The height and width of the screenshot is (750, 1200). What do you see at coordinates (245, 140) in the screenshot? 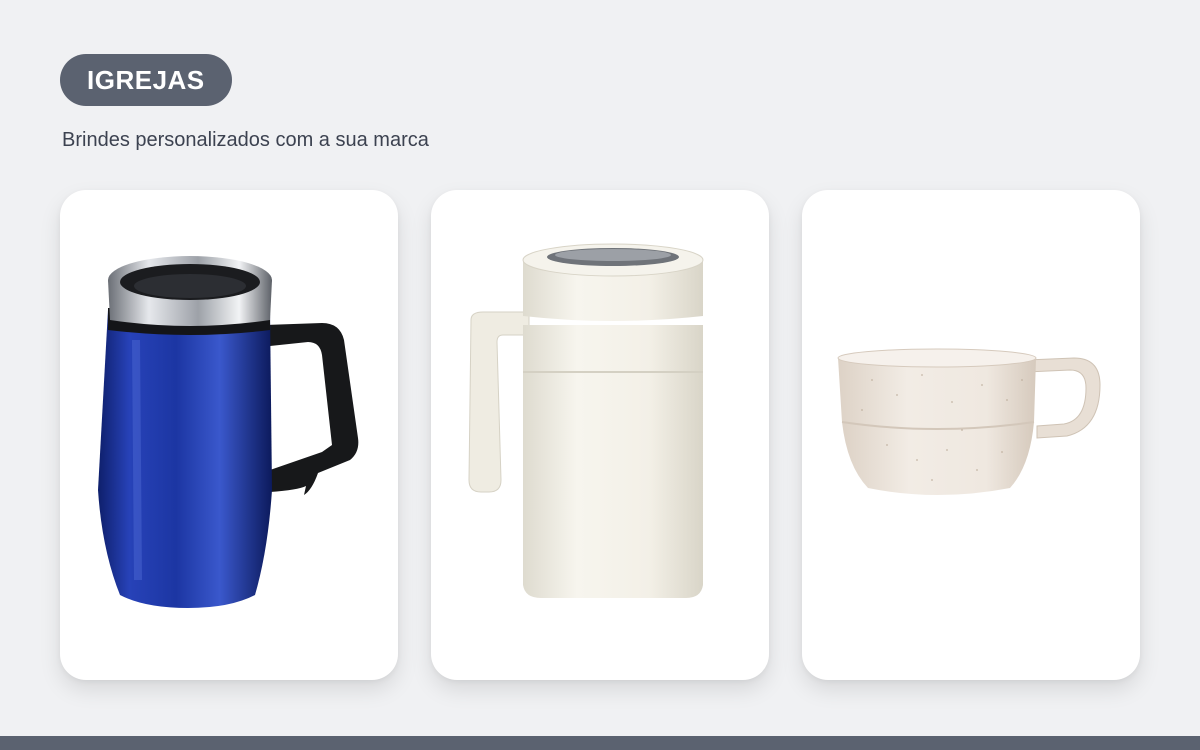
I see `page-subtitle: Brindes personalizados com a sua marca` at bounding box center [245, 140].